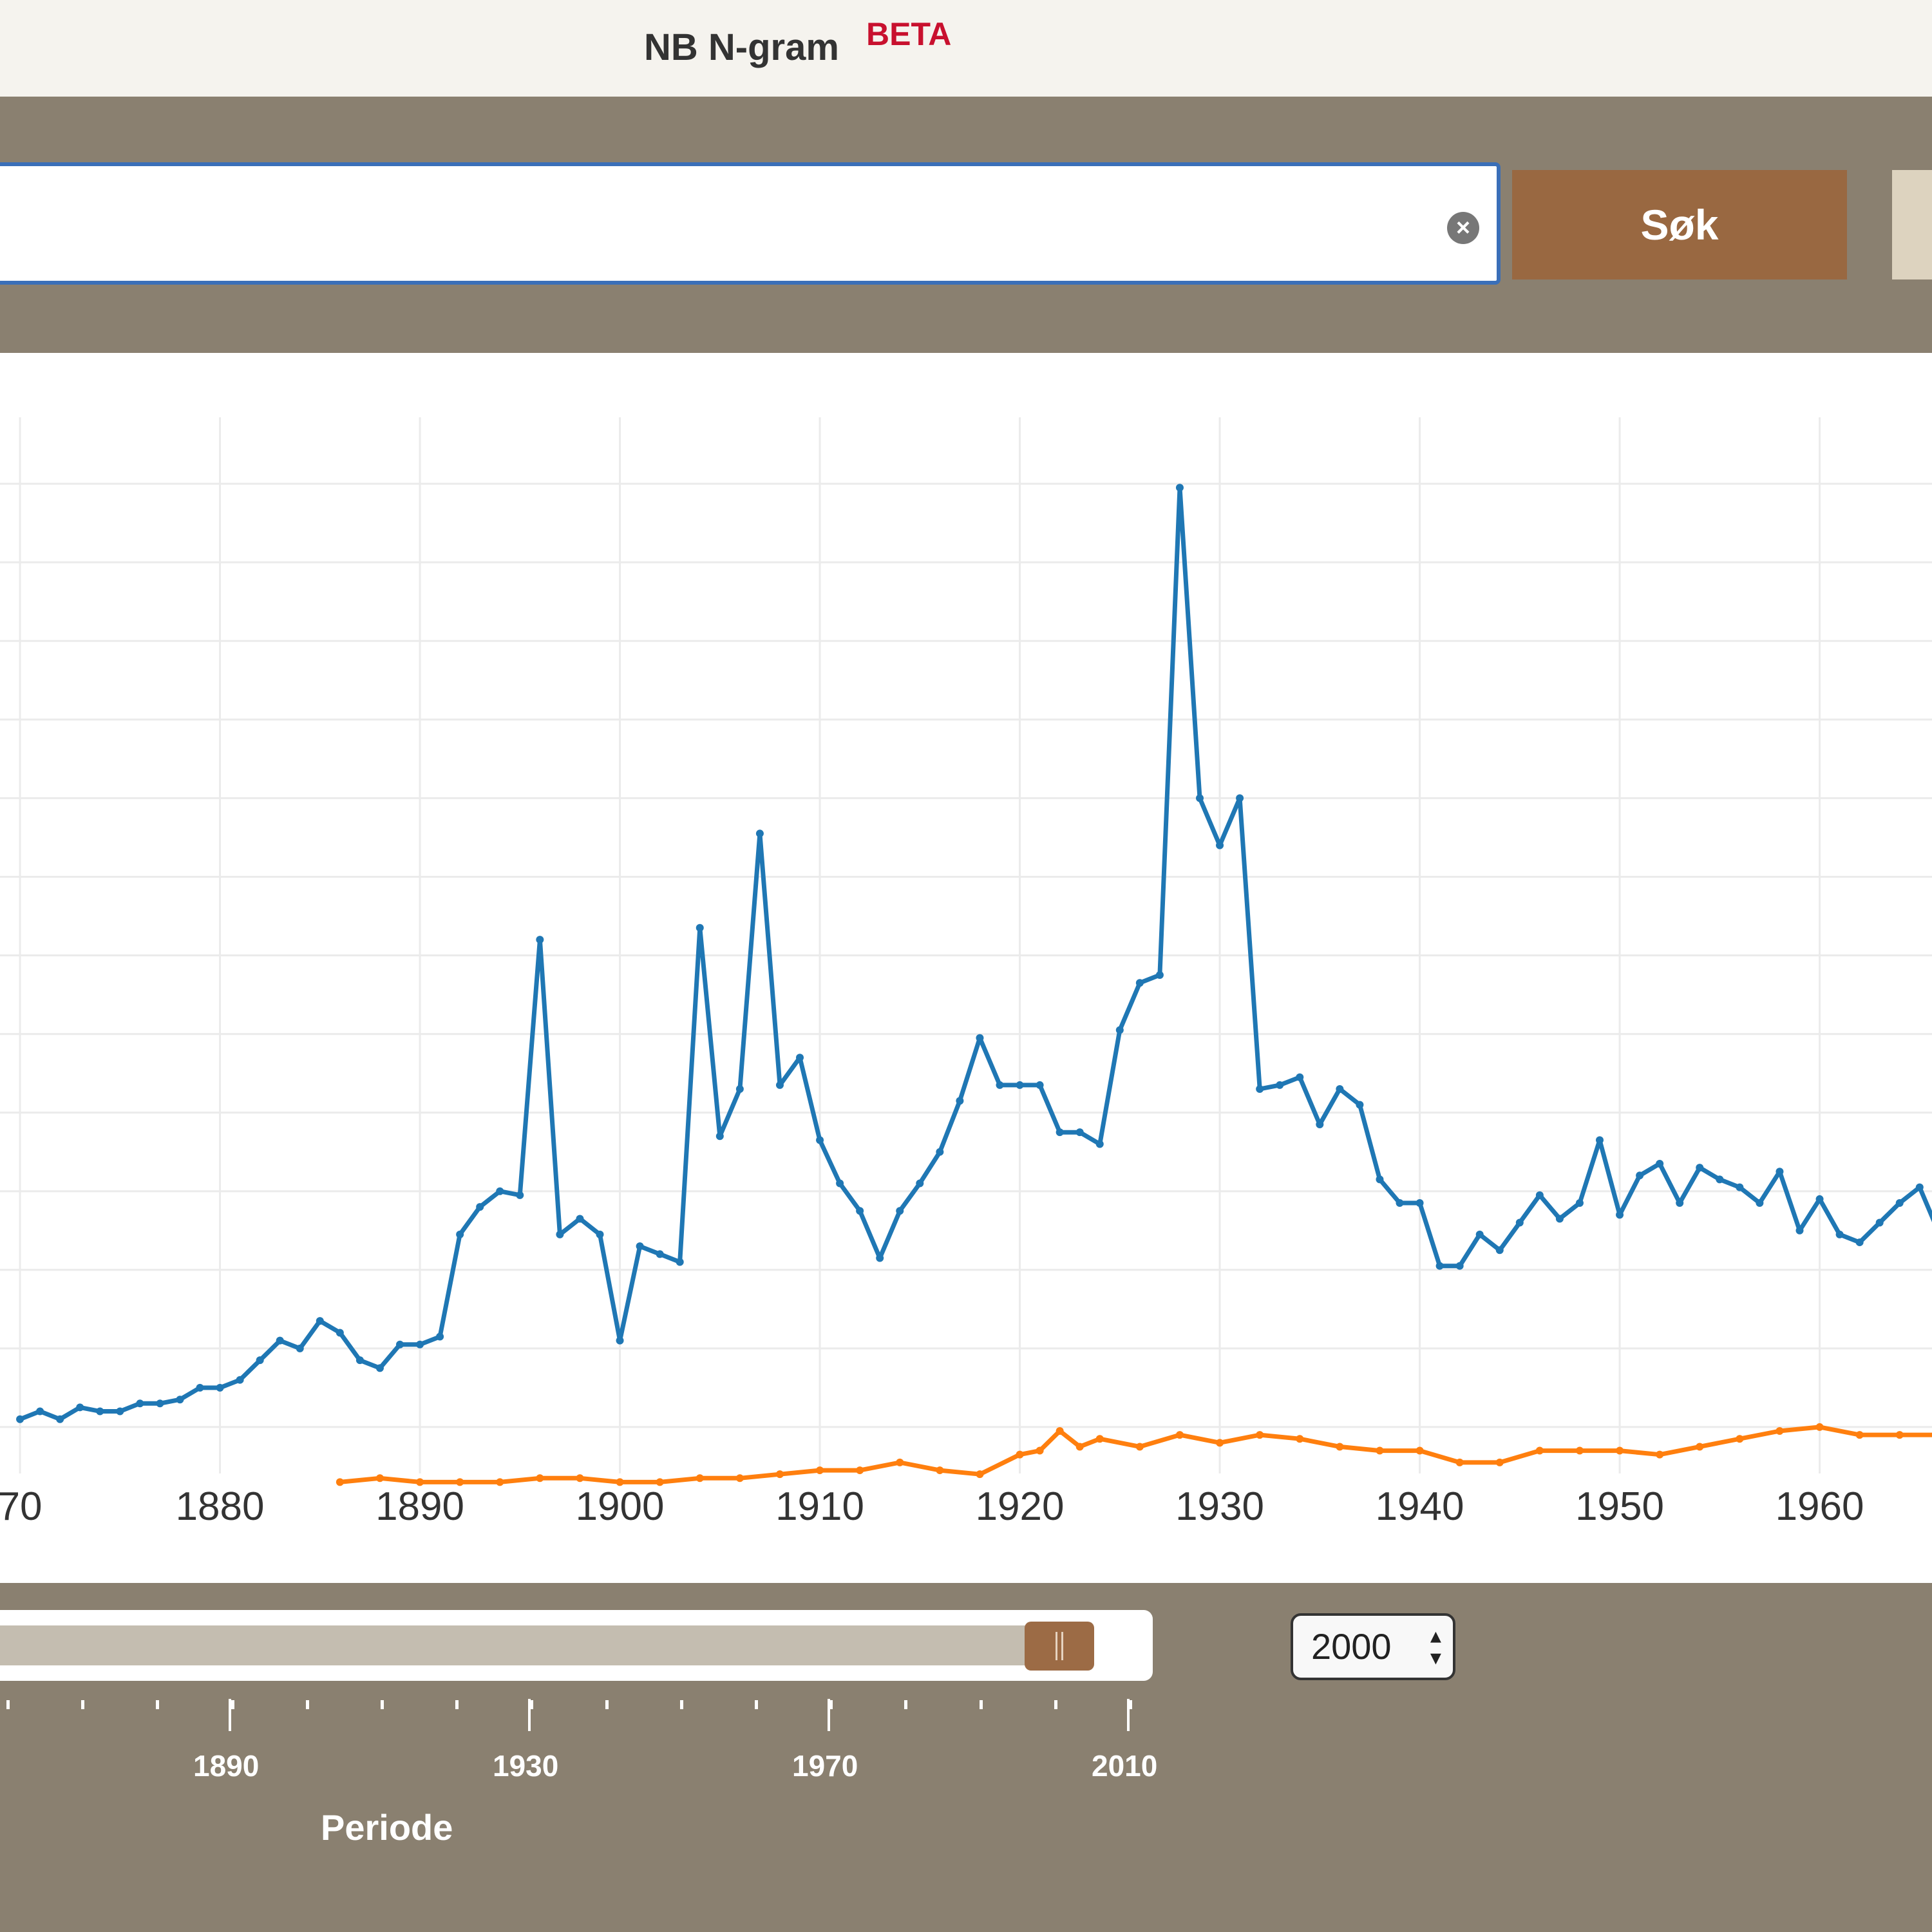 The width and height of the screenshot is (1932, 1932). I want to click on period-slider, so click(576, 1645).